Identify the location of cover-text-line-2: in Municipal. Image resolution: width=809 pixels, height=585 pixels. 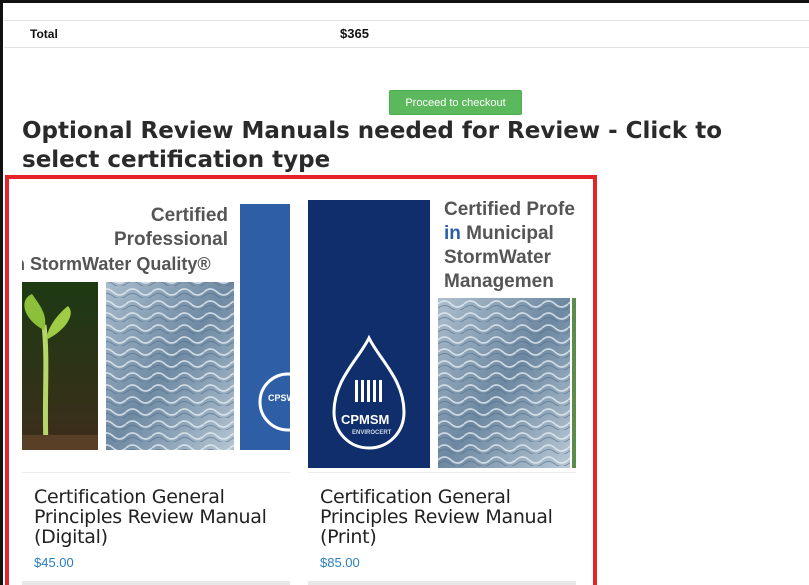
(499, 234).